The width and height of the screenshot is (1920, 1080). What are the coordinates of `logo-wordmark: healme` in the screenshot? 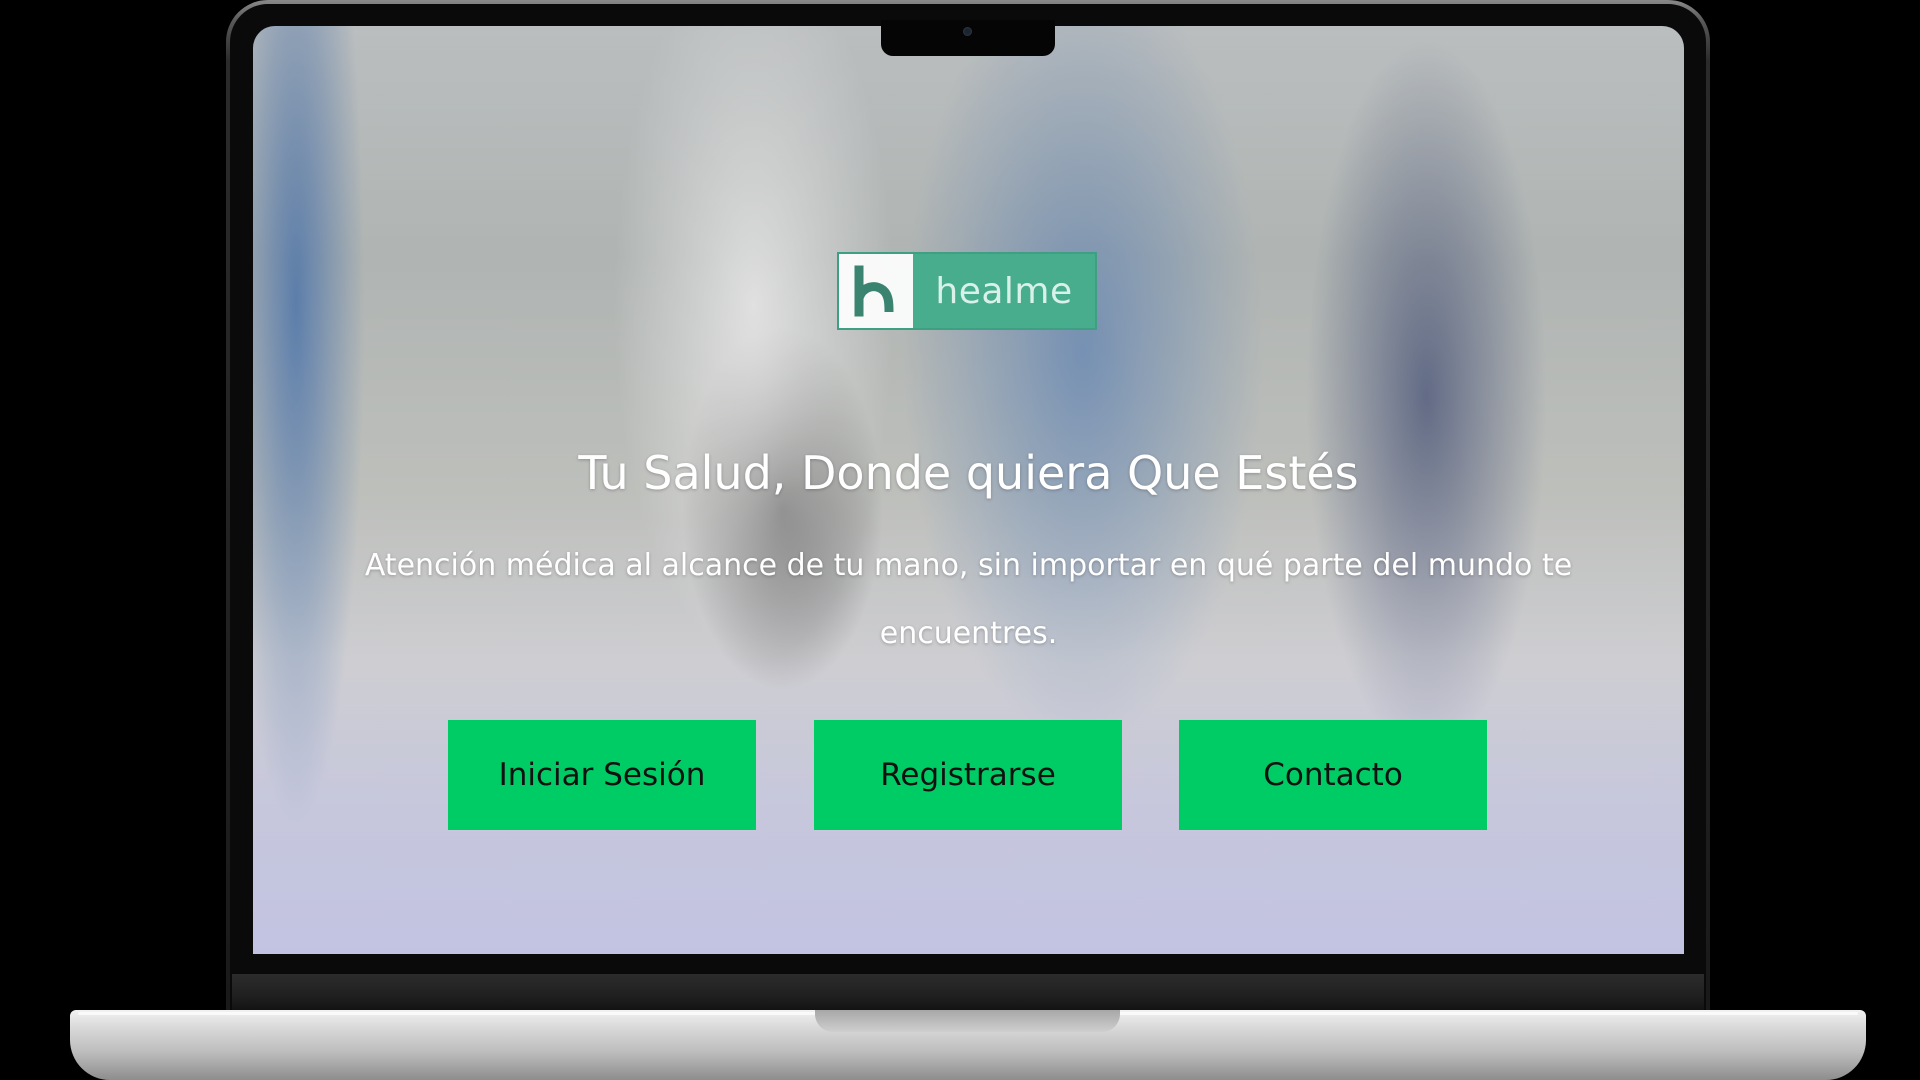 It's located at (1004, 291).